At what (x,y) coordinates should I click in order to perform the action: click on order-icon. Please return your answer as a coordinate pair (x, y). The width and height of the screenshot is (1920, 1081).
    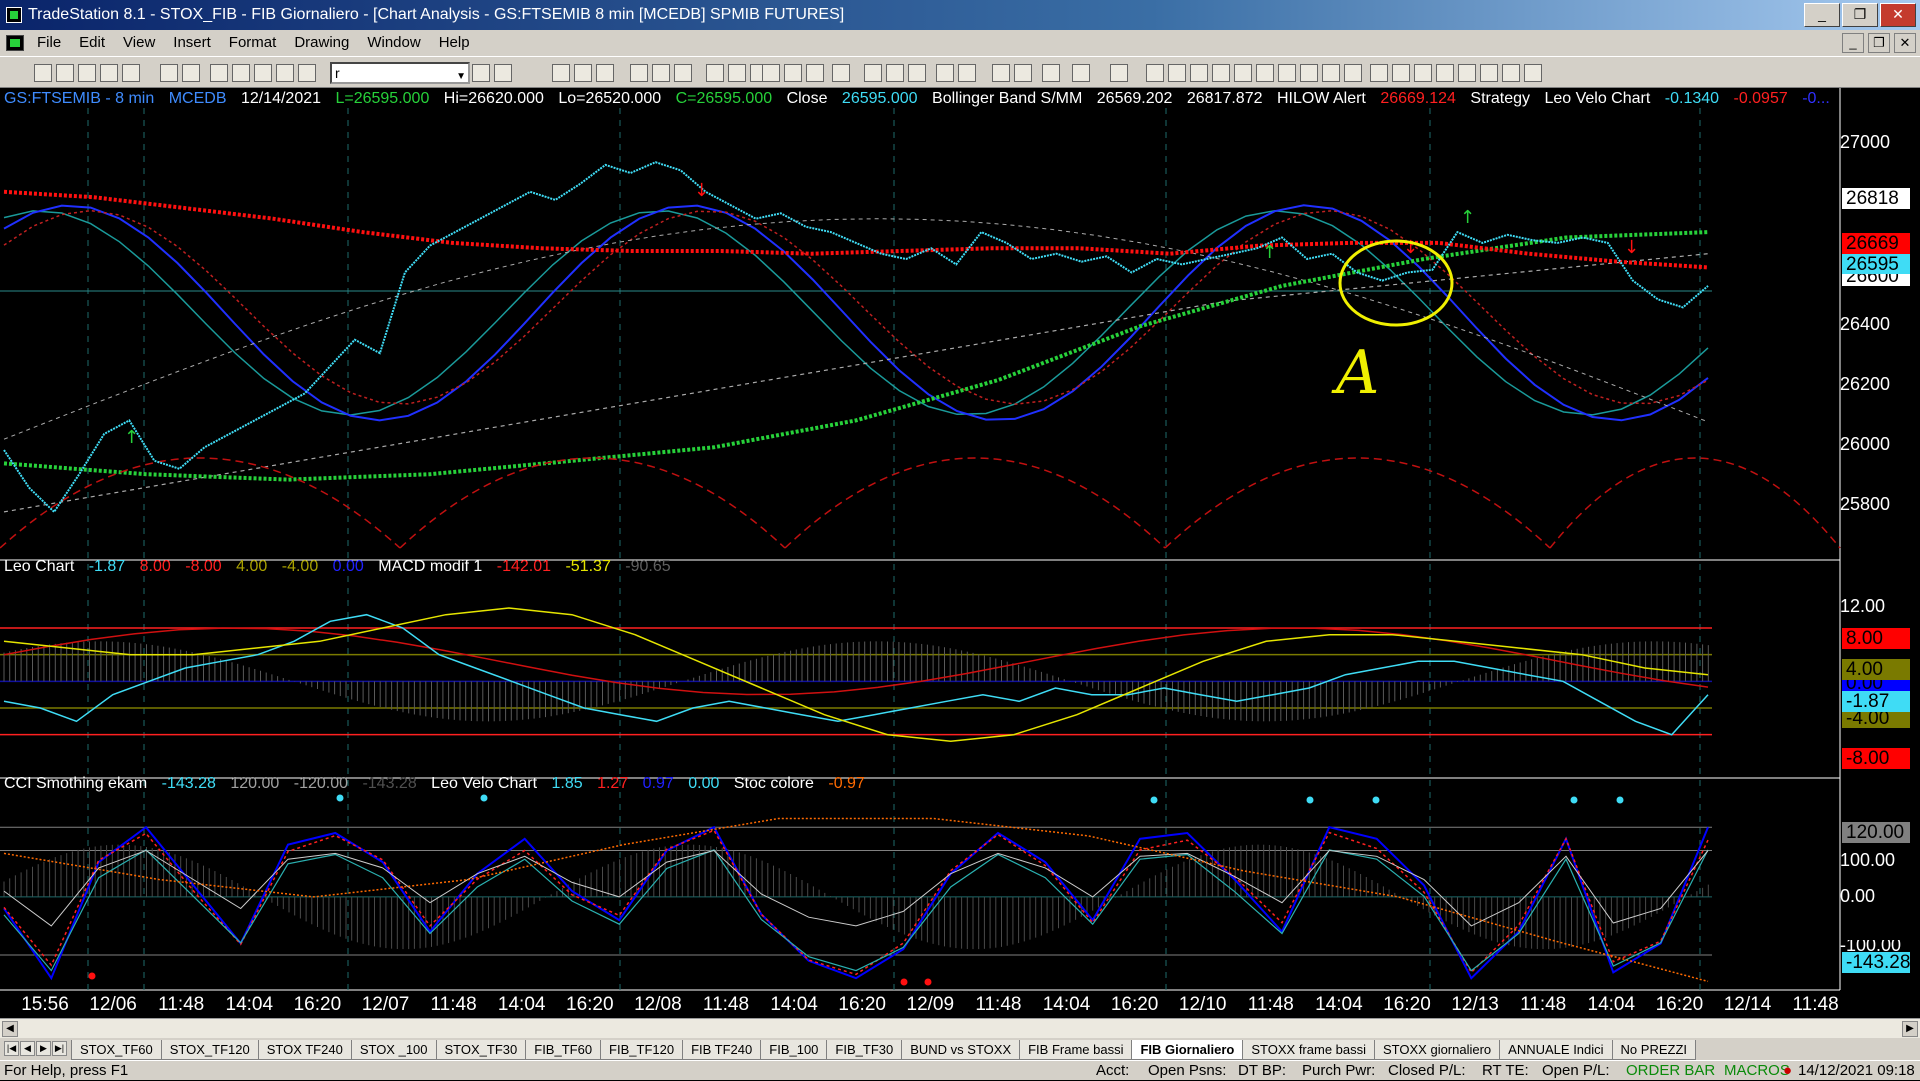
    Looking at the image, I should click on (737, 73).